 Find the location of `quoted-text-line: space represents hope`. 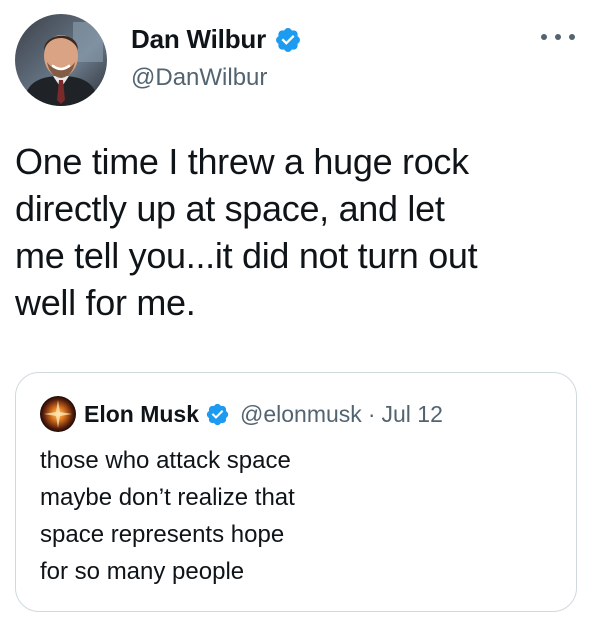

quoted-text-line: space represents hope is located at coordinates (162, 534).